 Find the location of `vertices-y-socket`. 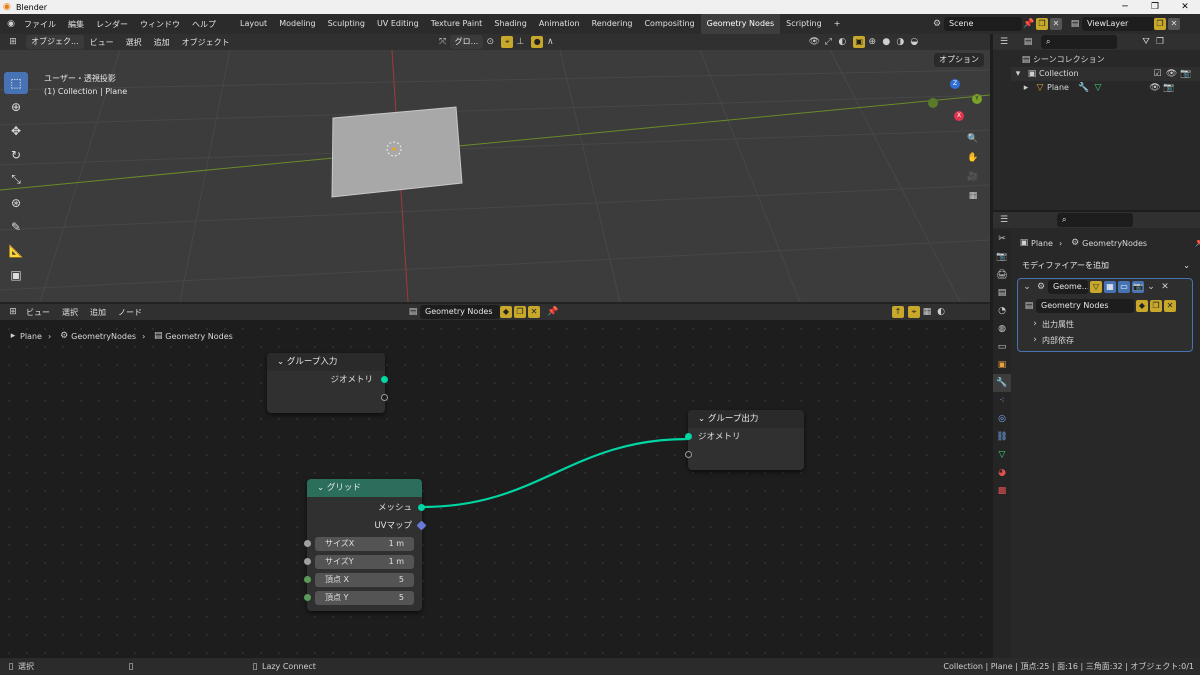

vertices-y-socket is located at coordinates (307, 597).